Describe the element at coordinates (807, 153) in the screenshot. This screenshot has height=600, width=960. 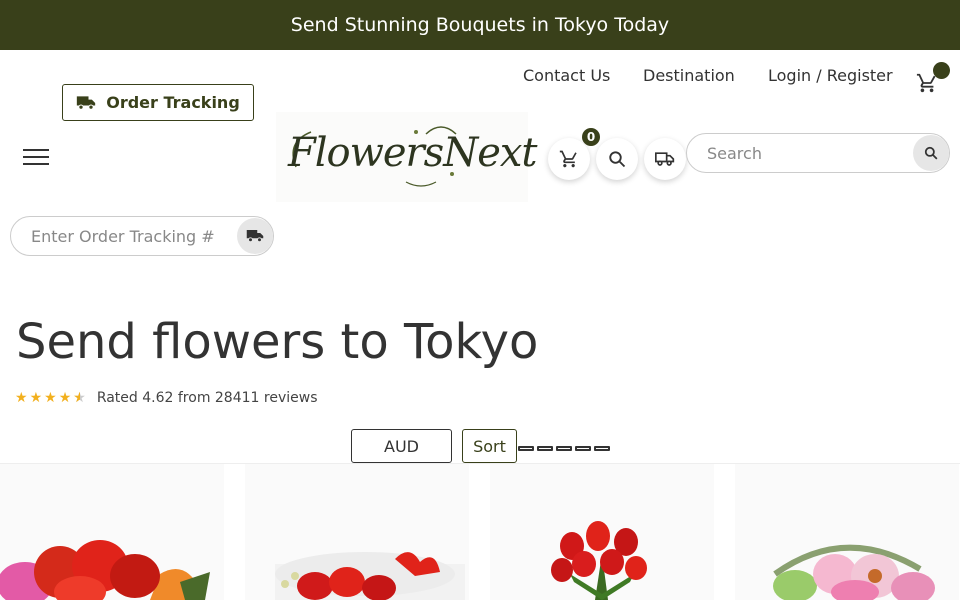
I see `search-input` at that location.